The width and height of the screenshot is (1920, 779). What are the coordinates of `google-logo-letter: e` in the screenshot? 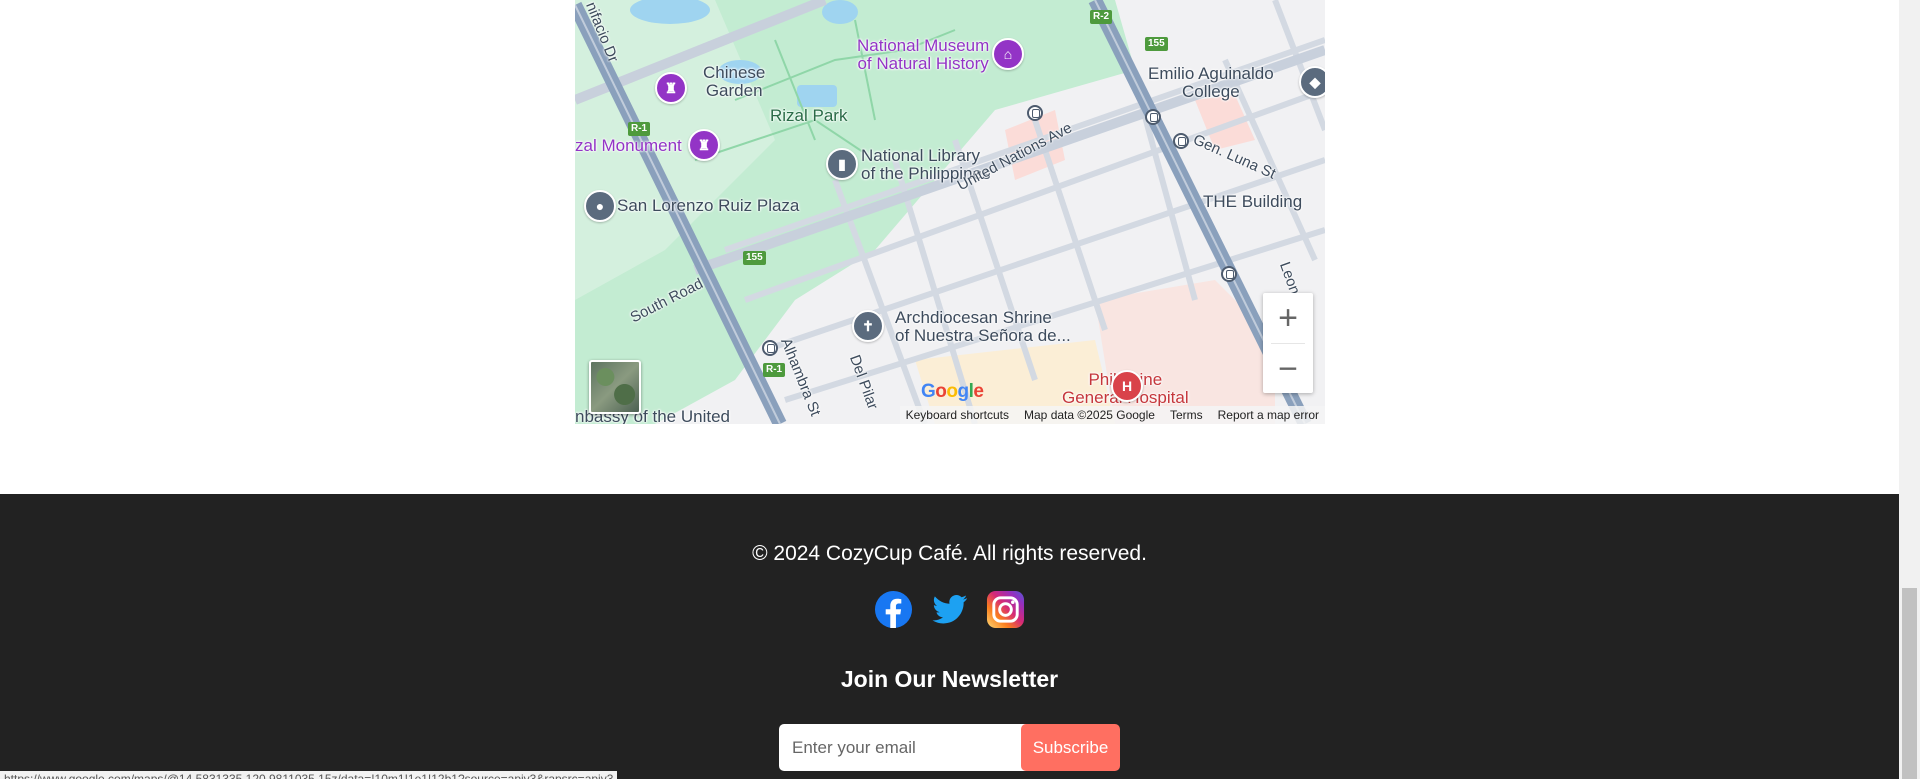 It's located at (978, 391).